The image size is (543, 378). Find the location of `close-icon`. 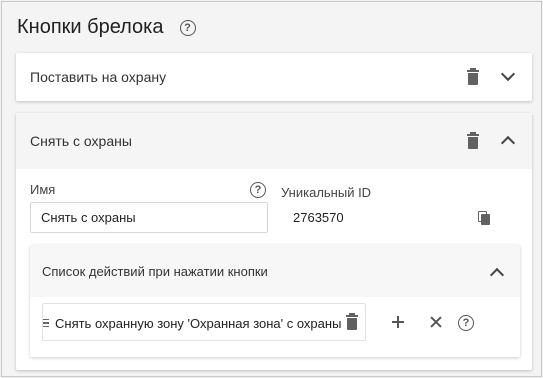

close-icon is located at coordinates (436, 322).